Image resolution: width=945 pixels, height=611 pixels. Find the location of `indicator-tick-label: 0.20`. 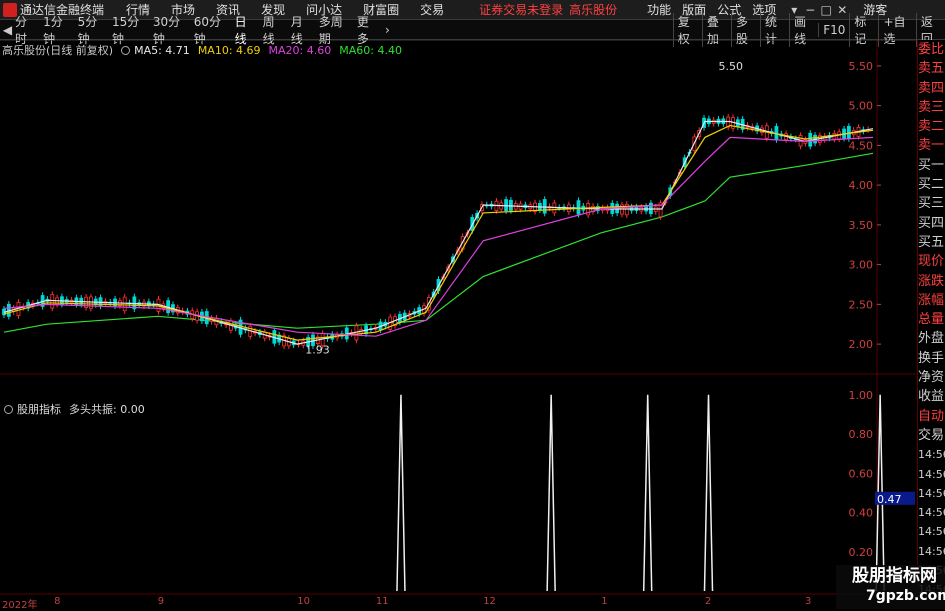

indicator-tick-label: 0.20 is located at coordinates (861, 552).